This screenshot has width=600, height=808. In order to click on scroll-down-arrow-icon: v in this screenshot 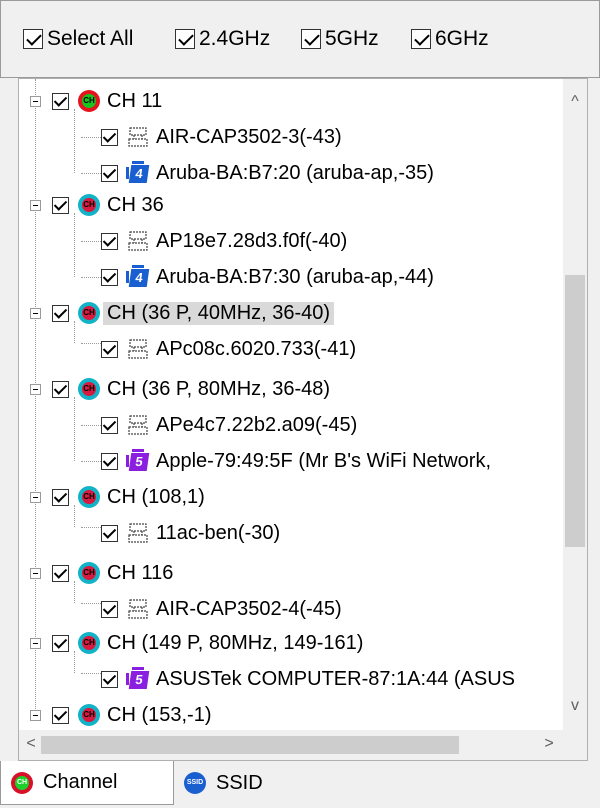, I will do `click(575, 706)`.